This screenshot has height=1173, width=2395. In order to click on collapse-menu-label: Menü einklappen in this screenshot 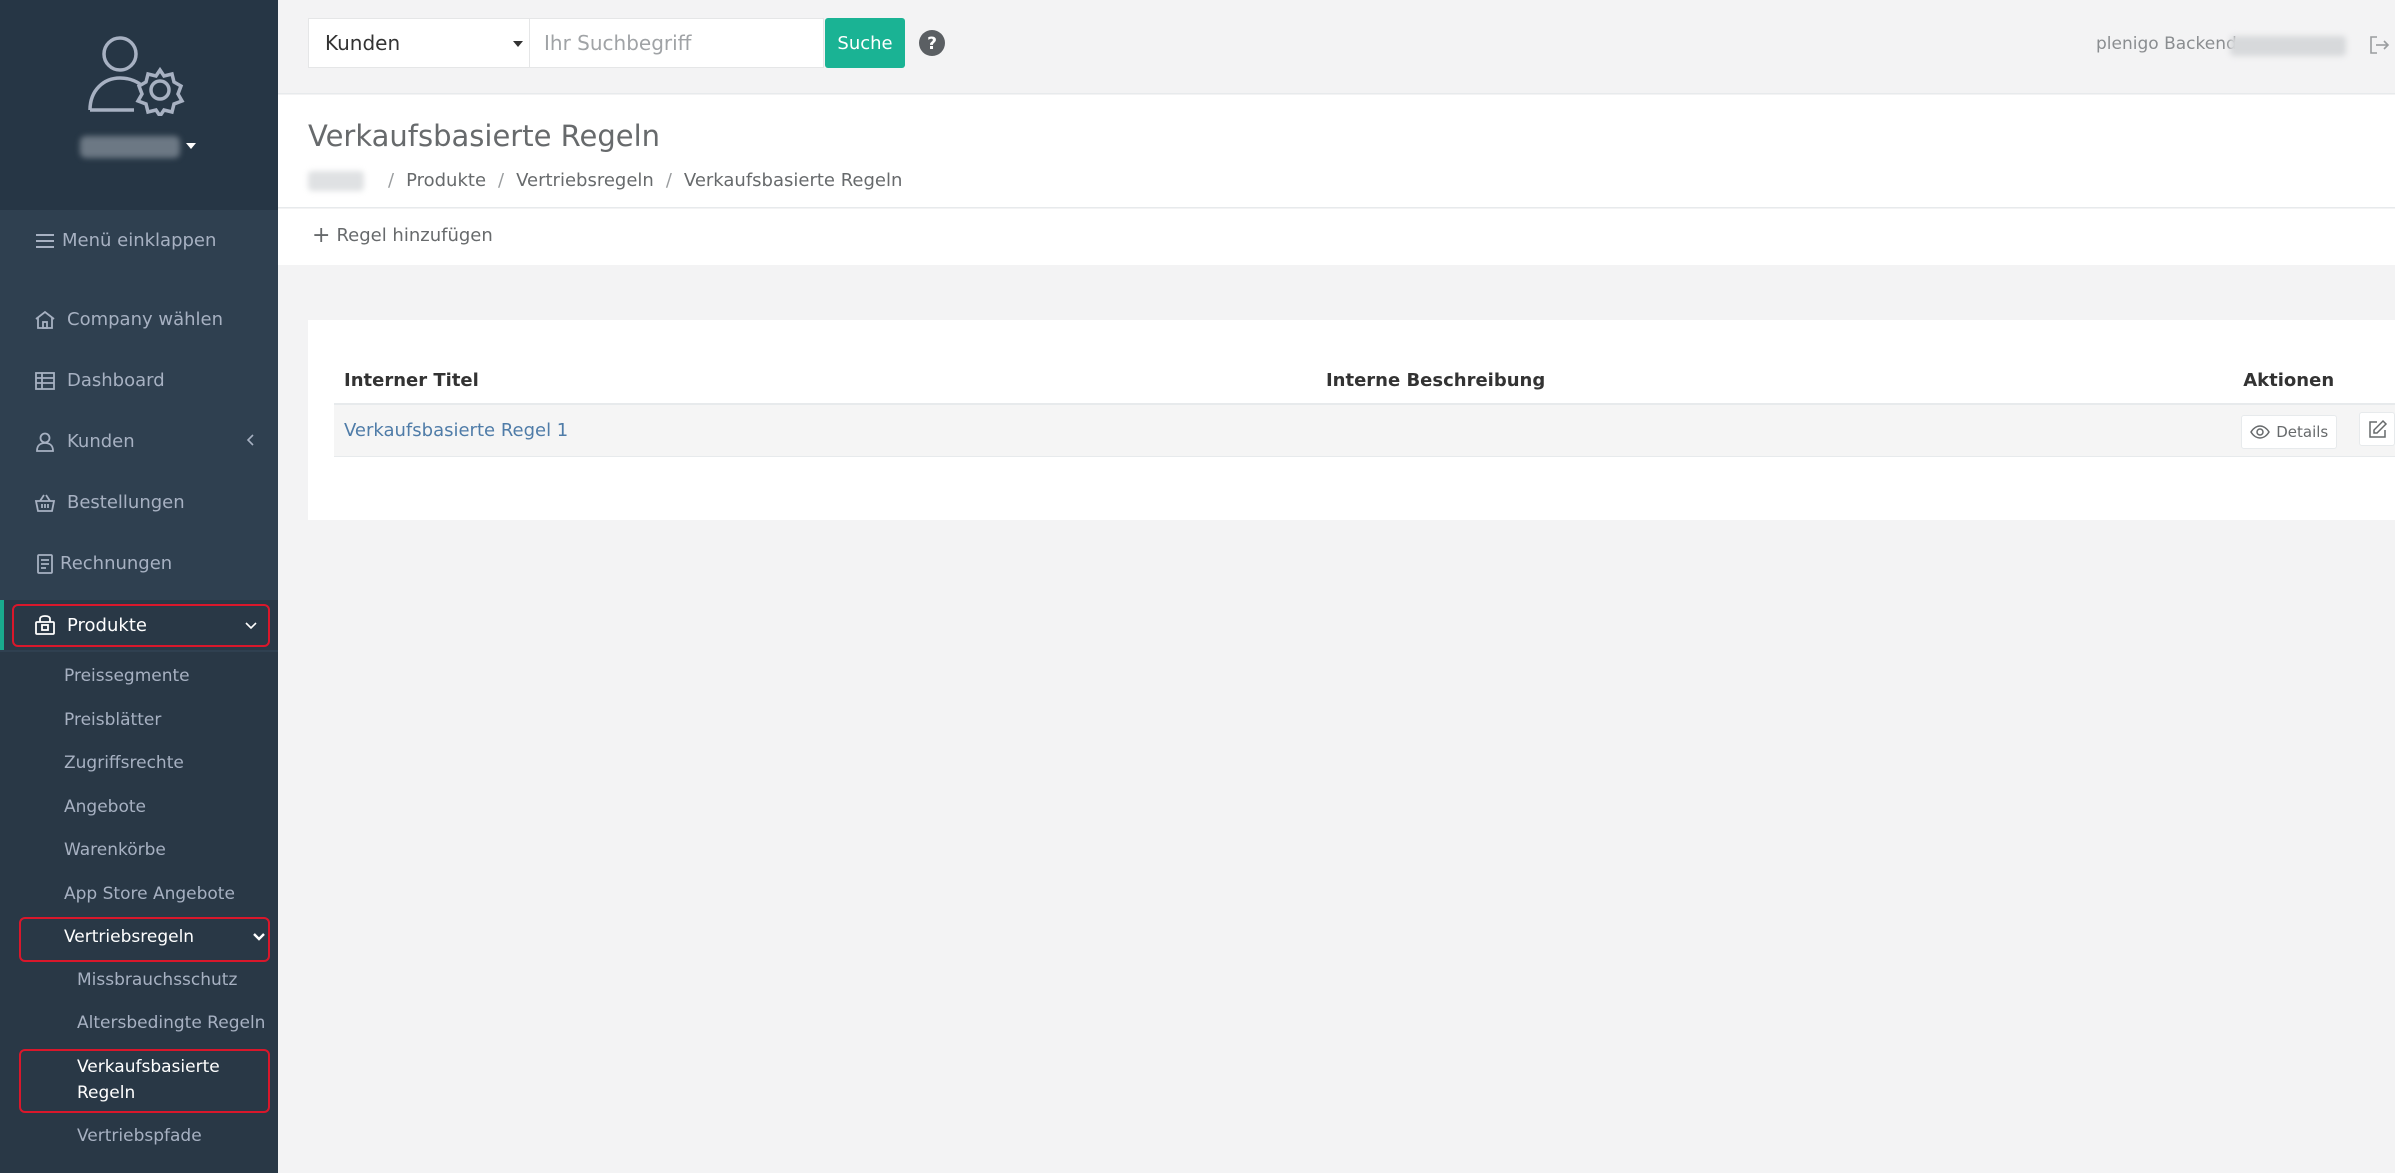, I will do `click(139, 240)`.